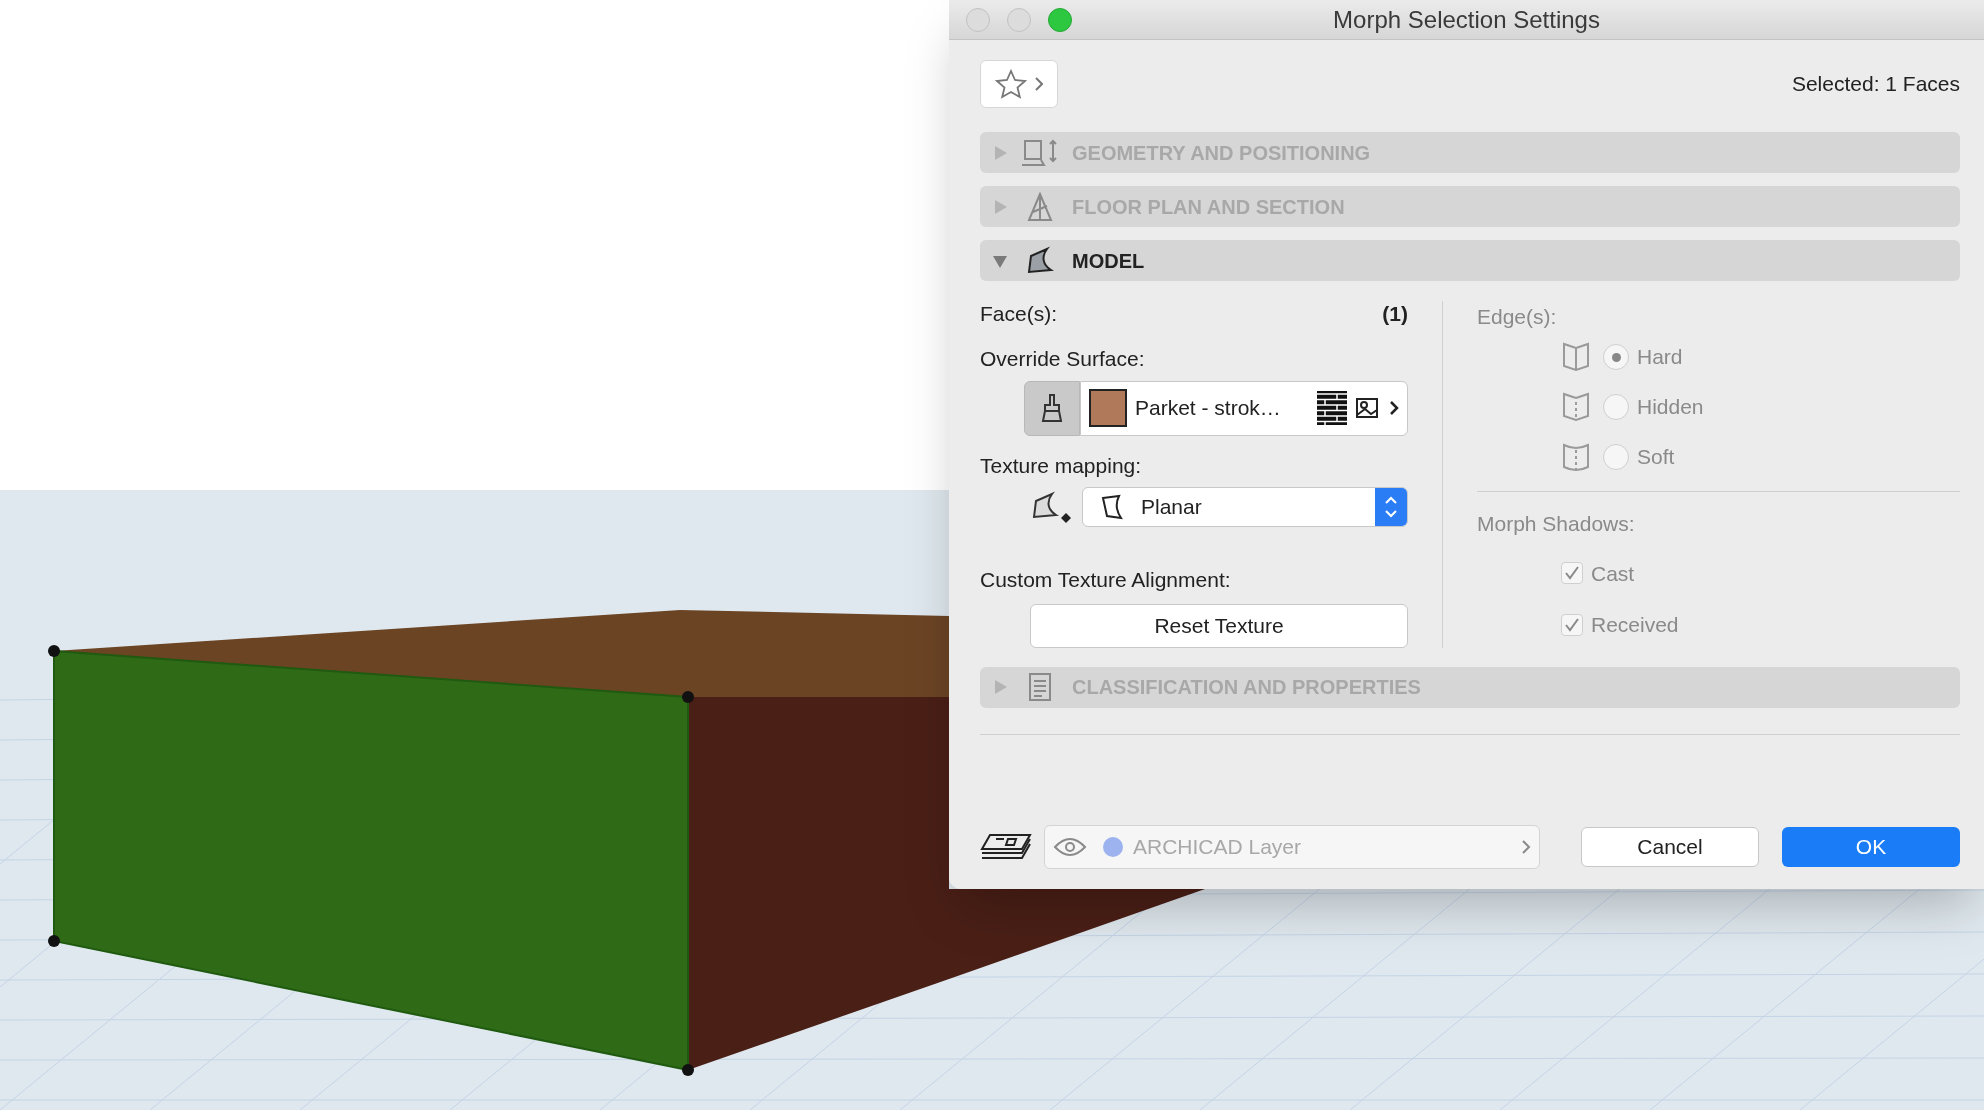 The image size is (1984, 1110). I want to click on layer-name: ARCHICAD Layer, so click(1218, 847).